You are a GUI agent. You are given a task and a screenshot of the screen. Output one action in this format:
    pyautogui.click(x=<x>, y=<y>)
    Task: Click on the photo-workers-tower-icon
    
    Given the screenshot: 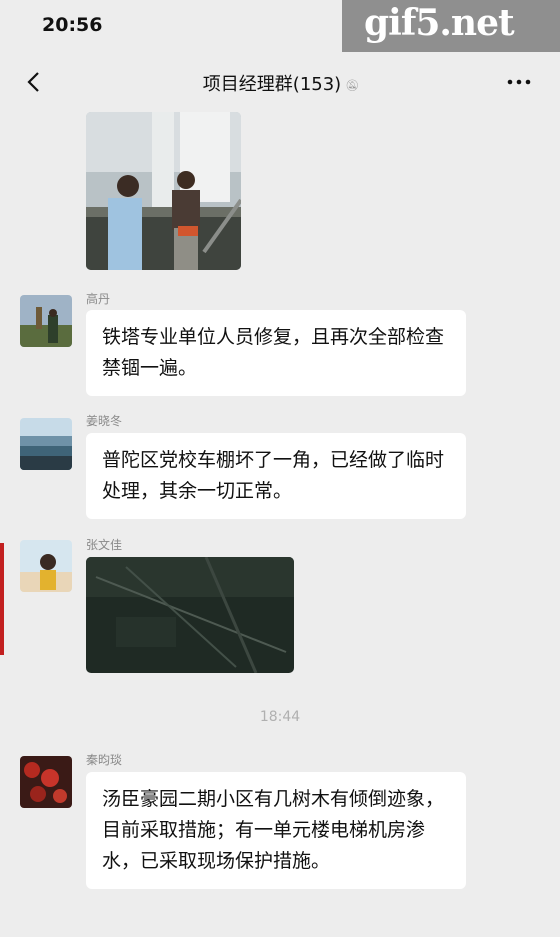 What is the action you would take?
    pyautogui.click(x=163, y=191)
    